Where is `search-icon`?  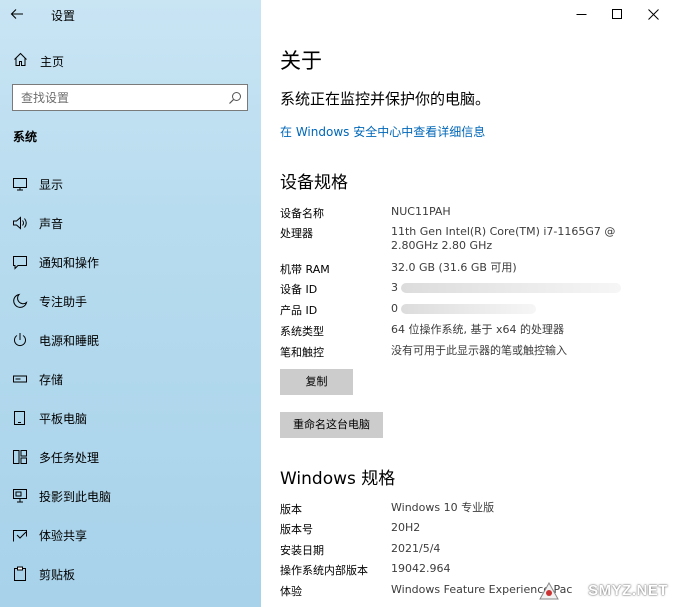 search-icon is located at coordinates (235, 99).